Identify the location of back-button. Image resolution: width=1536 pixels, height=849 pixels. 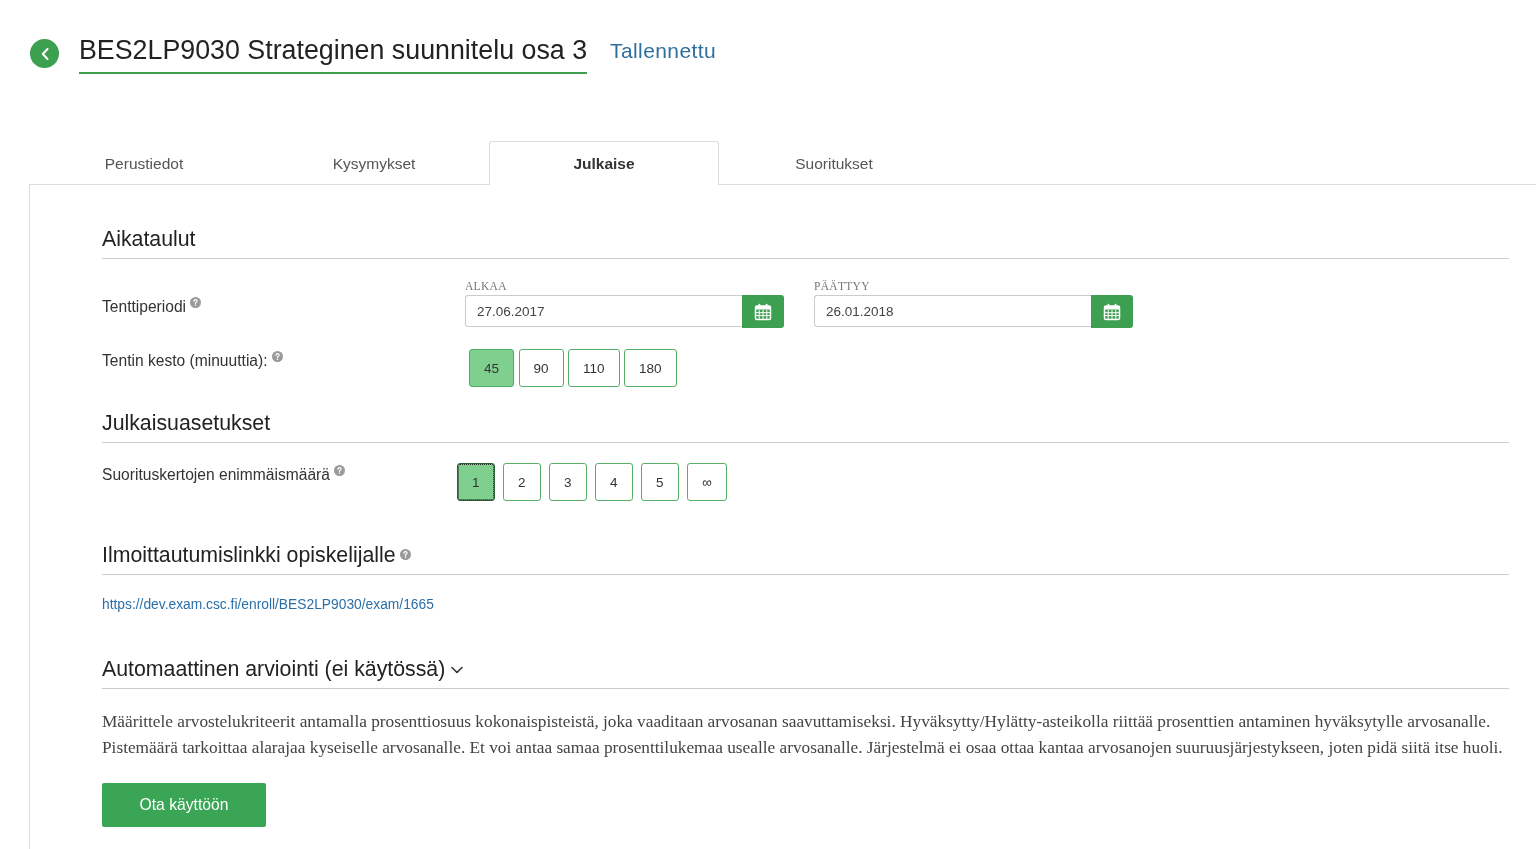
(44, 53).